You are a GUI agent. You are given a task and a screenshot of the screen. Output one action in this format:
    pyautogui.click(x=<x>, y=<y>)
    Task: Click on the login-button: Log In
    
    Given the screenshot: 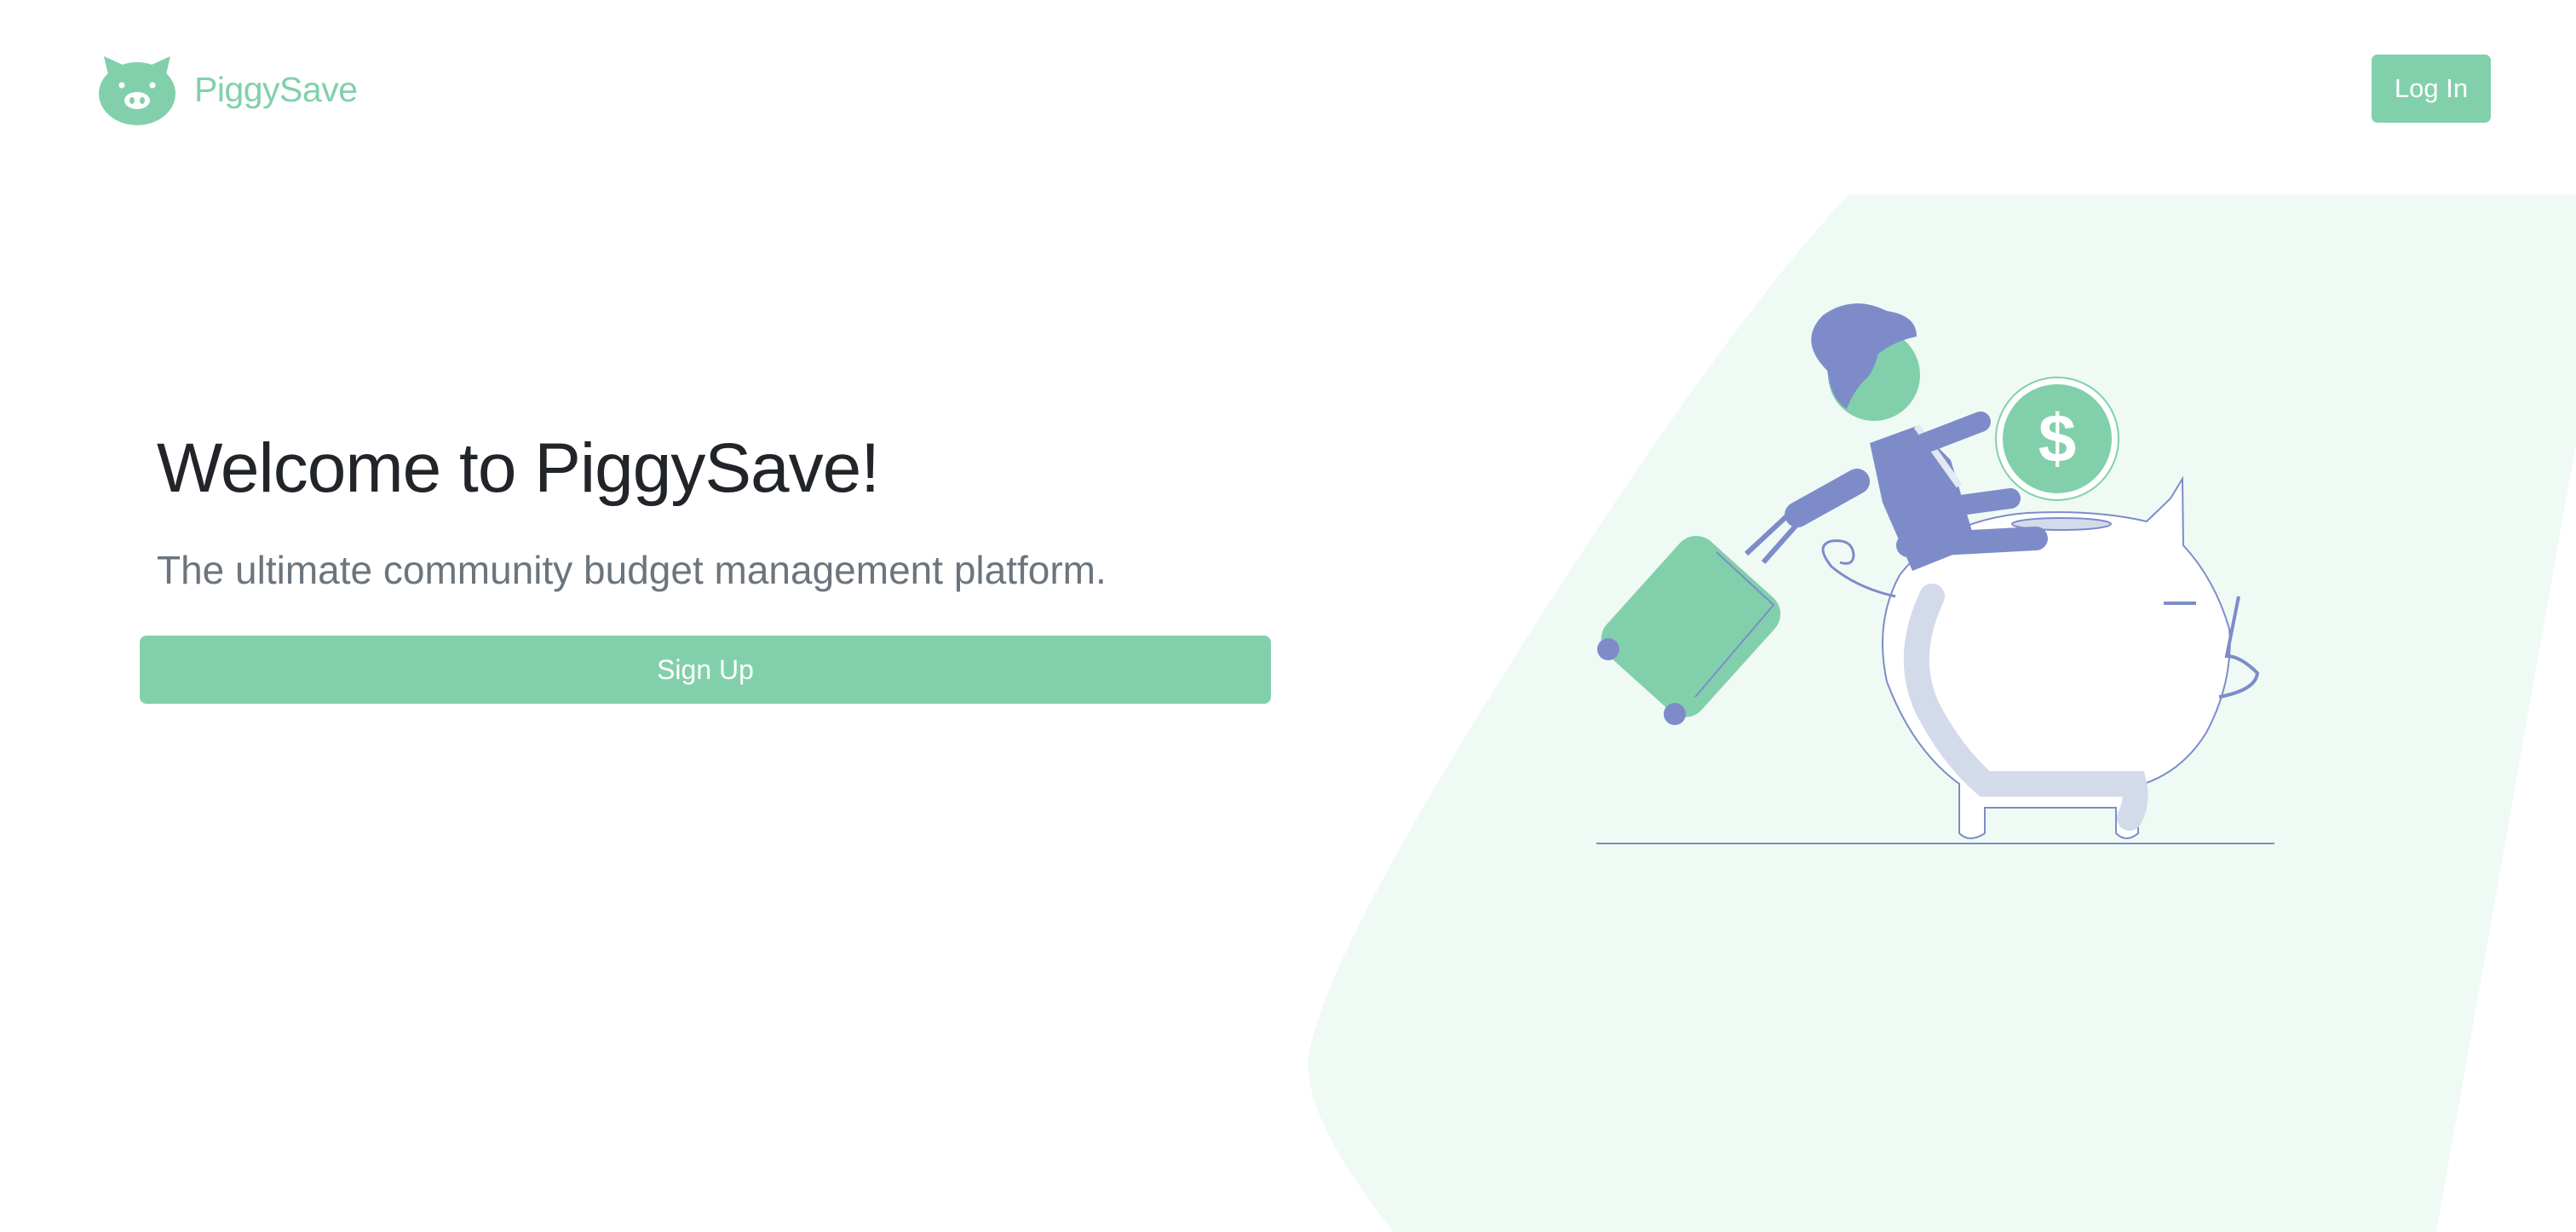 What is the action you would take?
    pyautogui.click(x=2431, y=89)
    